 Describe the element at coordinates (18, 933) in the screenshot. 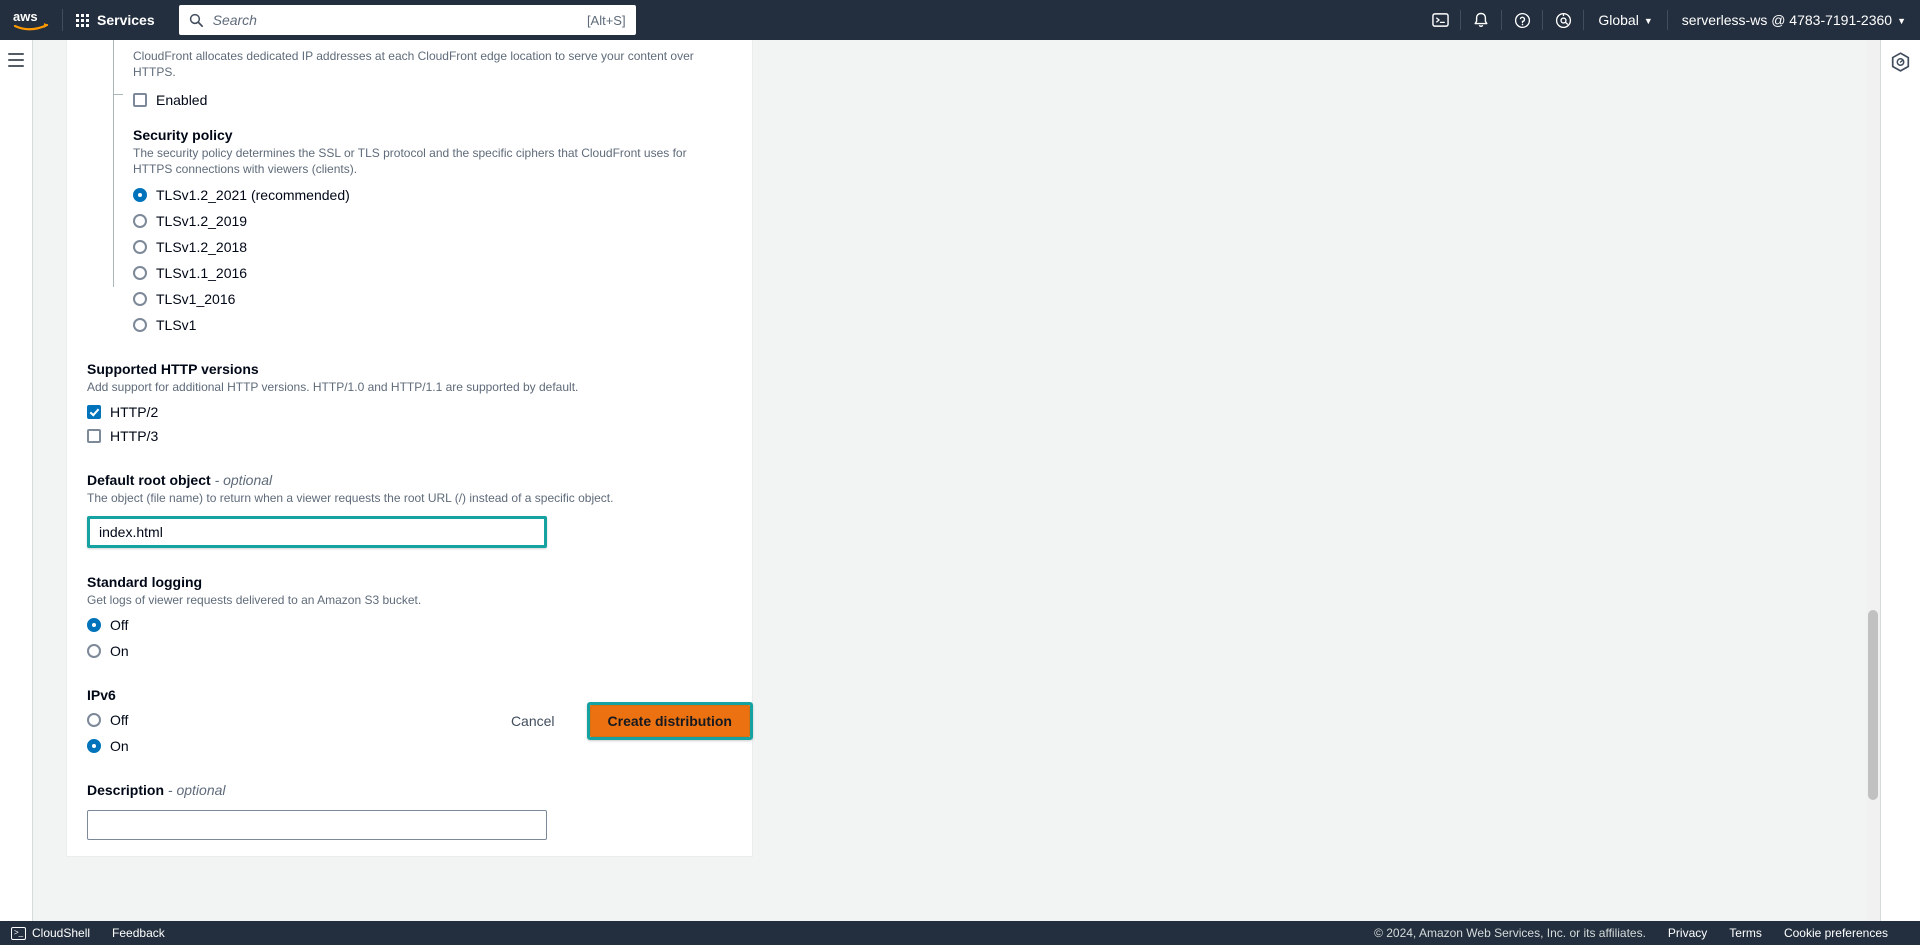

I see `cloudshell-icon: >_` at that location.